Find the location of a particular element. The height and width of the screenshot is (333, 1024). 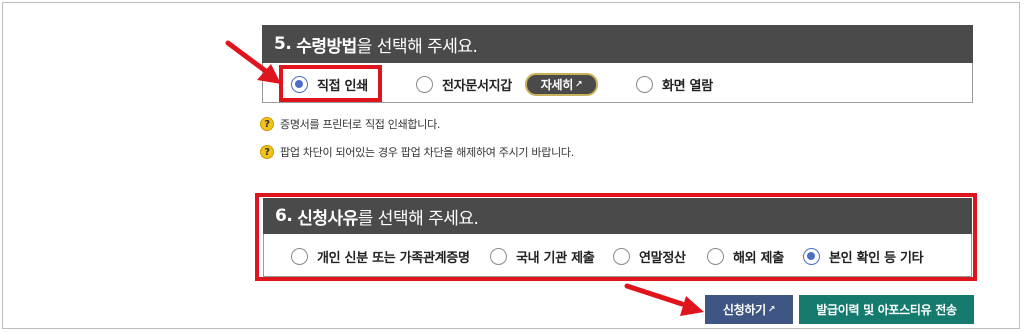

note-popup: ? 팝업 차단이 되어있는 경우 팝업 차단을 해제하여 주시기 바랍니다. is located at coordinates (417, 152).